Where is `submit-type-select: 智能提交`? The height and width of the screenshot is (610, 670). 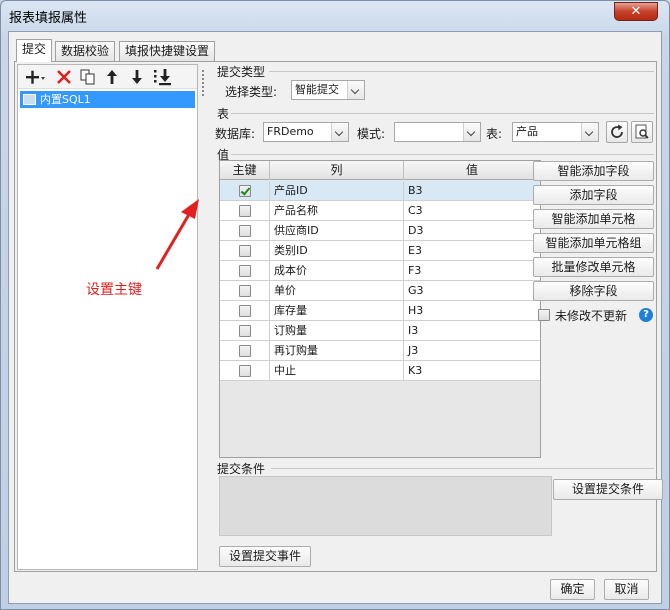 submit-type-select: 智能提交 is located at coordinates (328, 90).